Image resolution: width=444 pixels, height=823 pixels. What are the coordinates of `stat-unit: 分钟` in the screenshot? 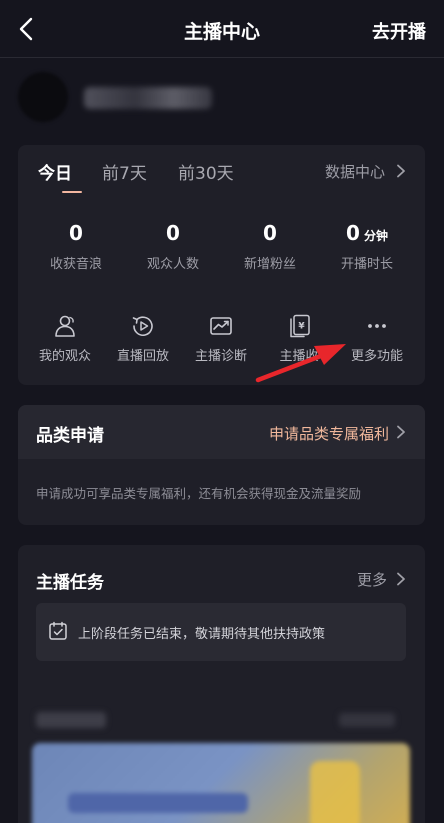 It's located at (375, 236).